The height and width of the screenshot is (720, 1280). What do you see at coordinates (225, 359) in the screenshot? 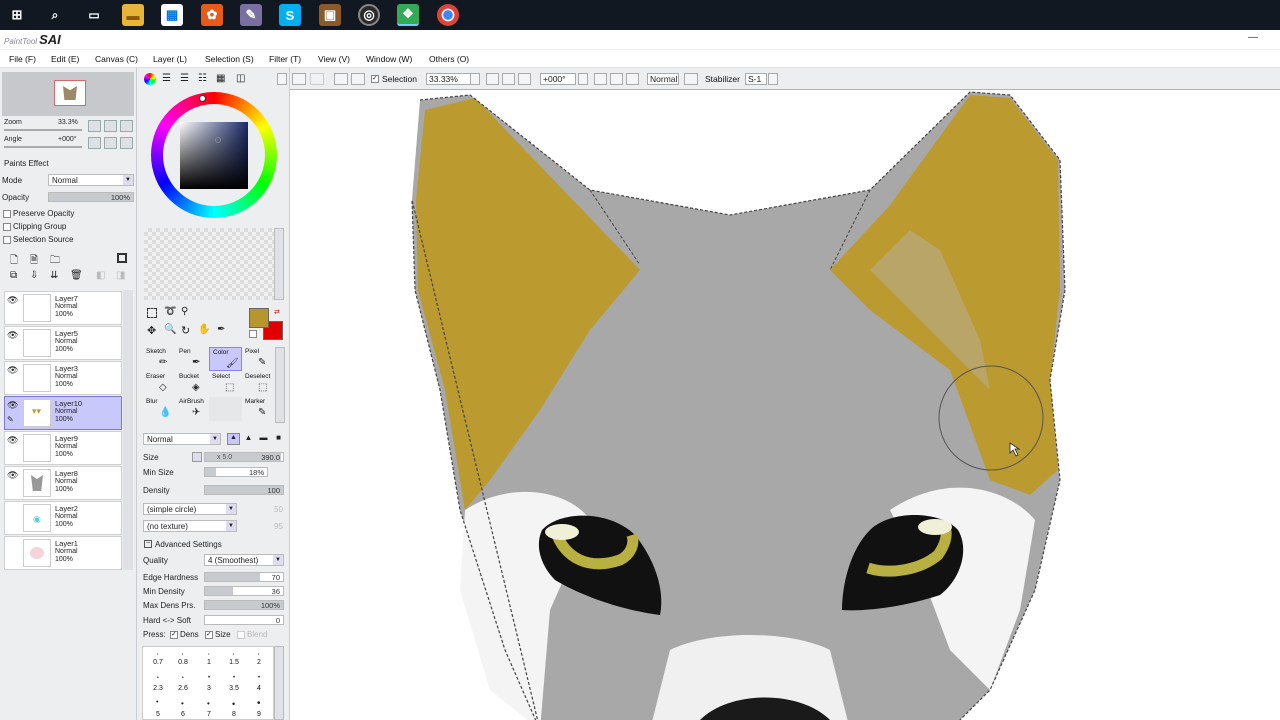
I see `tool-color: Color 🖌` at bounding box center [225, 359].